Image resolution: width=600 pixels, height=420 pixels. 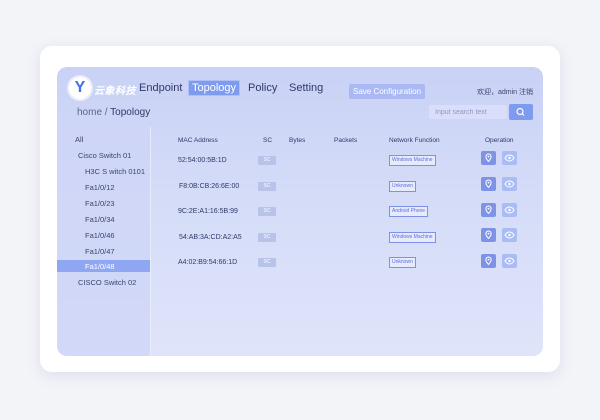 I want to click on tree-item-port: Fa1/0/34, so click(x=100, y=219).